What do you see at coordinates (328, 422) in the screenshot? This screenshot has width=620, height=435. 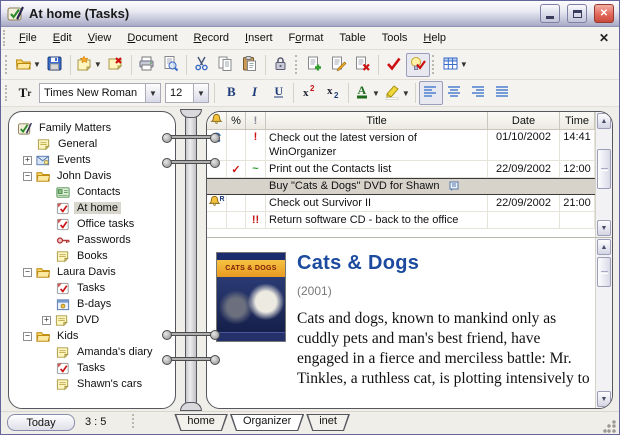 I see `tab-inet: inet` at bounding box center [328, 422].